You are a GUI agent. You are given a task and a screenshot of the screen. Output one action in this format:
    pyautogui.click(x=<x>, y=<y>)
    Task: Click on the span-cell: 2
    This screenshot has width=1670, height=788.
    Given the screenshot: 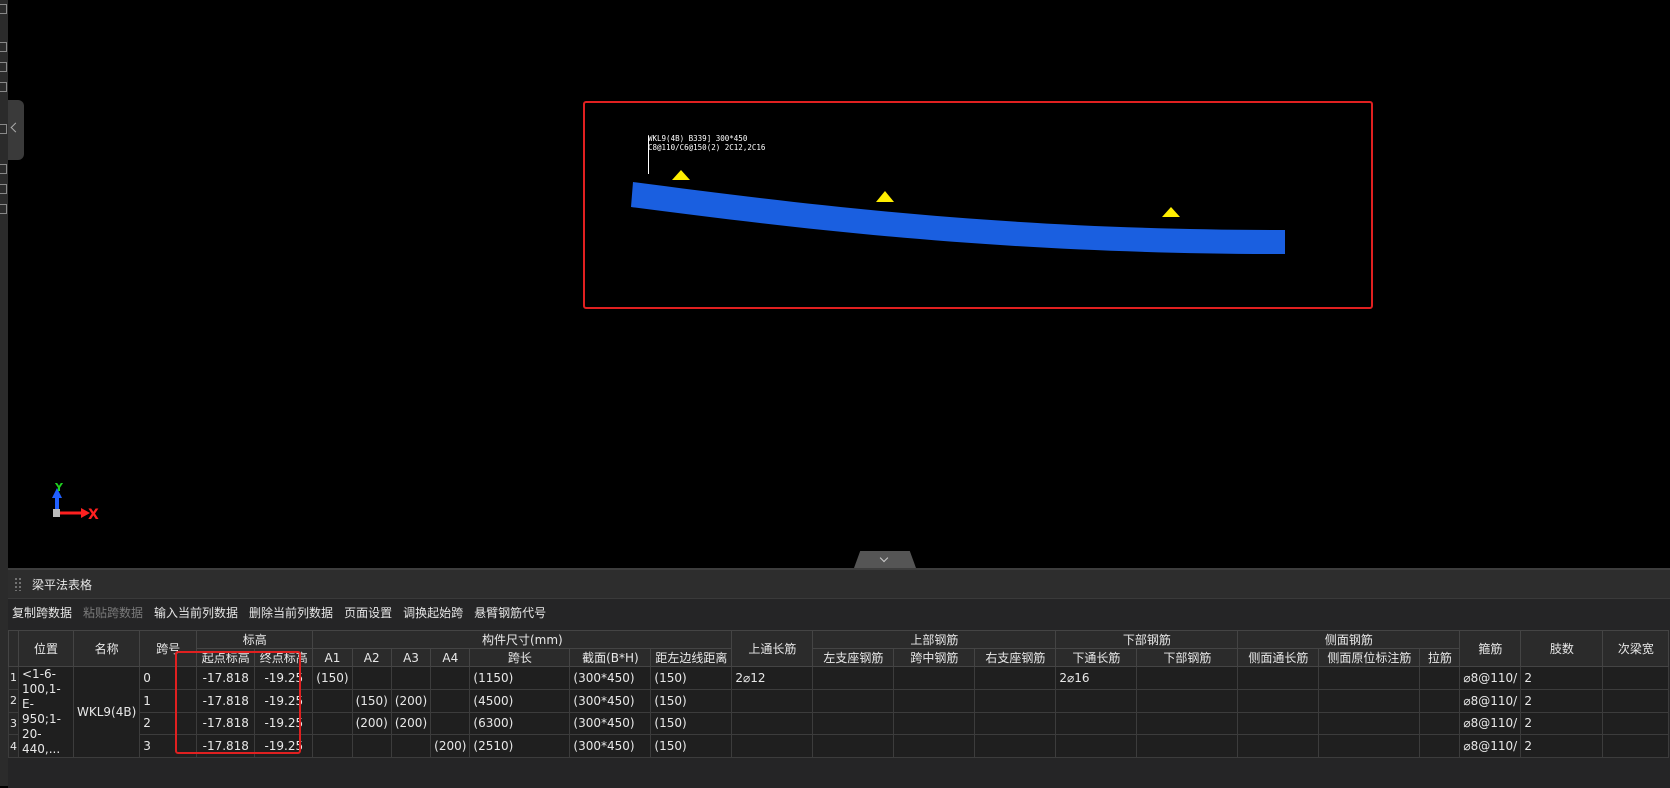 What is the action you would take?
    pyautogui.click(x=168, y=723)
    